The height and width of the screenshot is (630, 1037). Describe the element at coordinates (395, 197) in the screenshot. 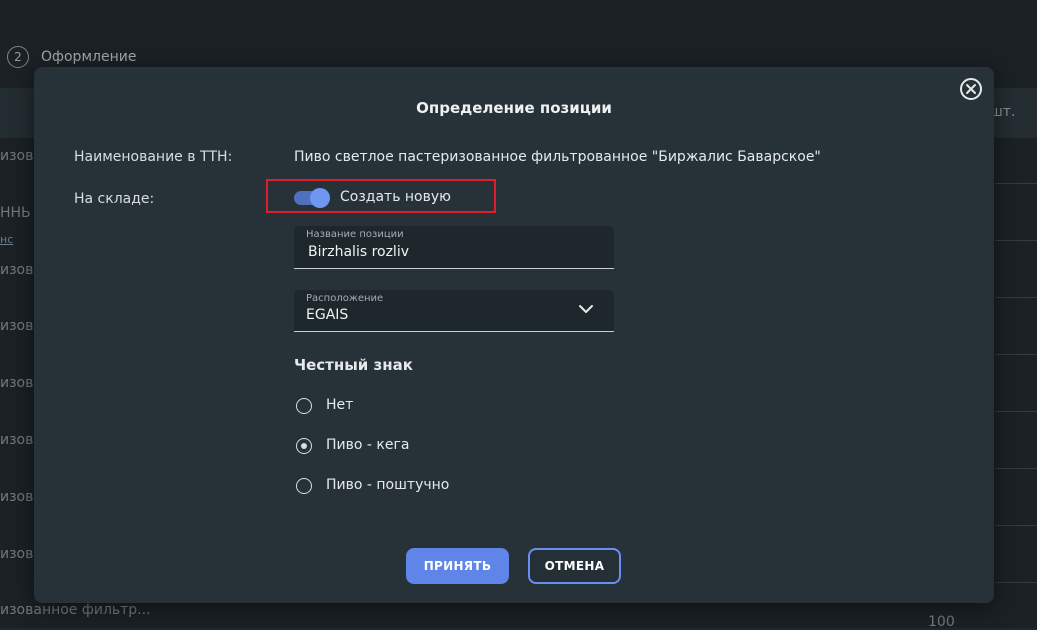

I see `create-new-label: Создать новую` at that location.